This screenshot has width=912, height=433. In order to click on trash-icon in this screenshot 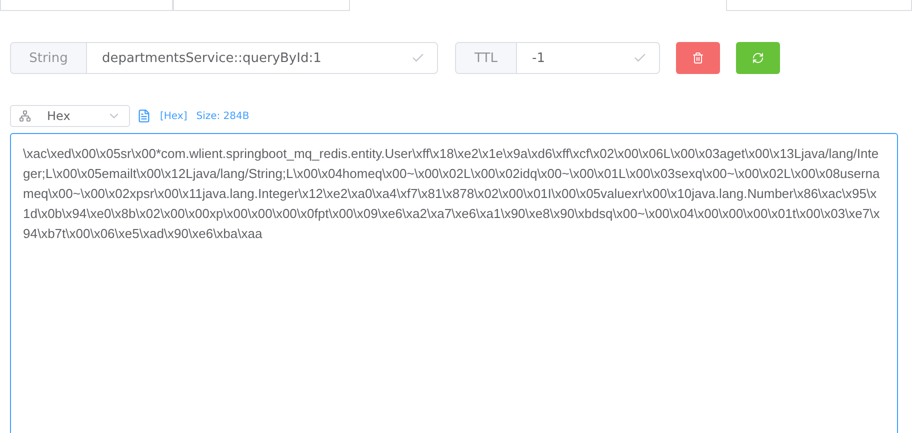, I will do `click(698, 58)`.